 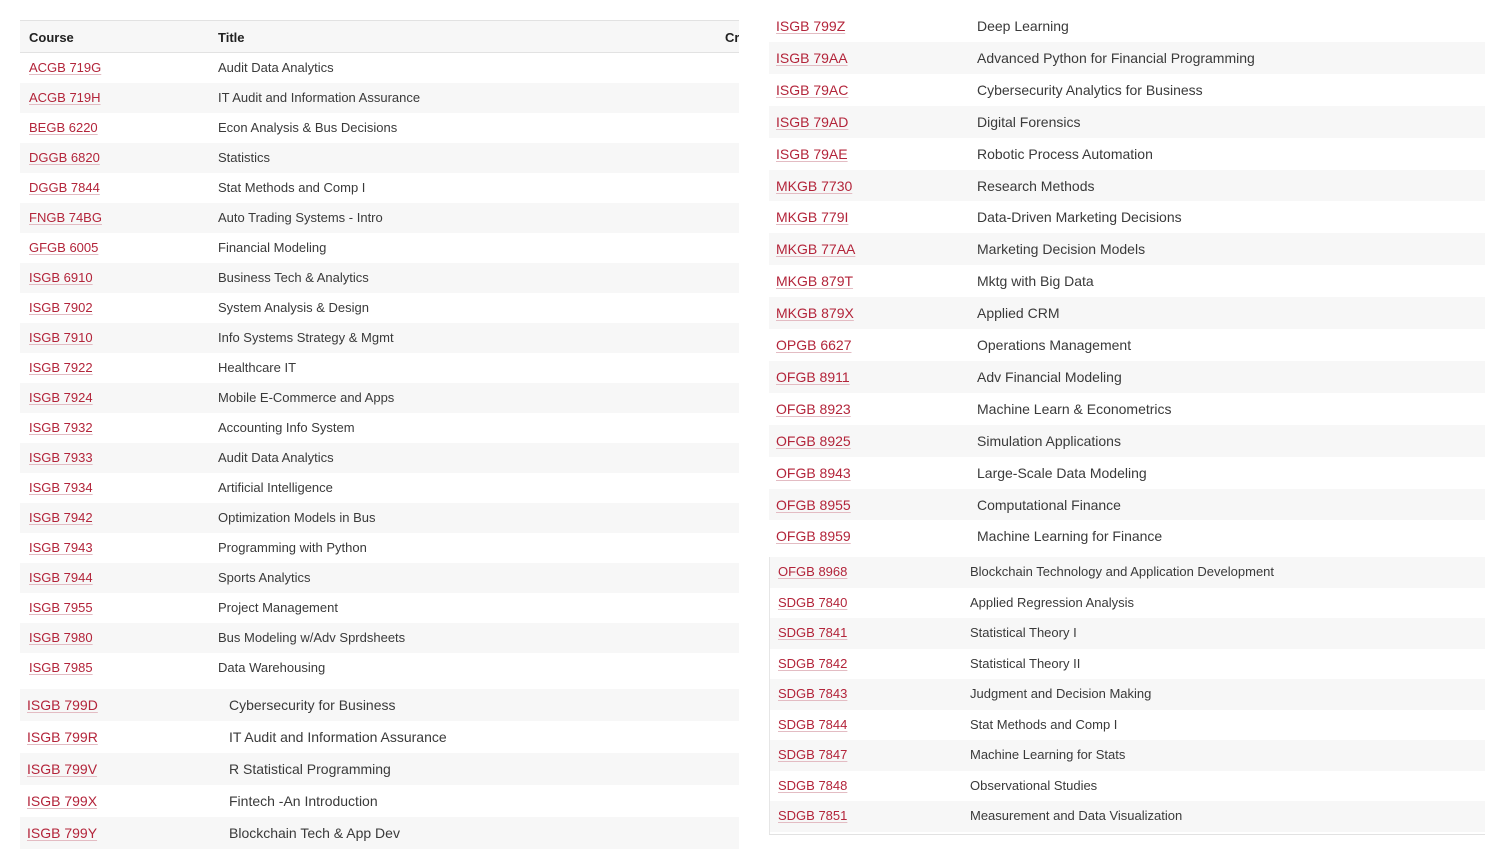 What do you see at coordinates (815, 313) in the screenshot?
I see `course-code-link: MKGB 879X` at bounding box center [815, 313].